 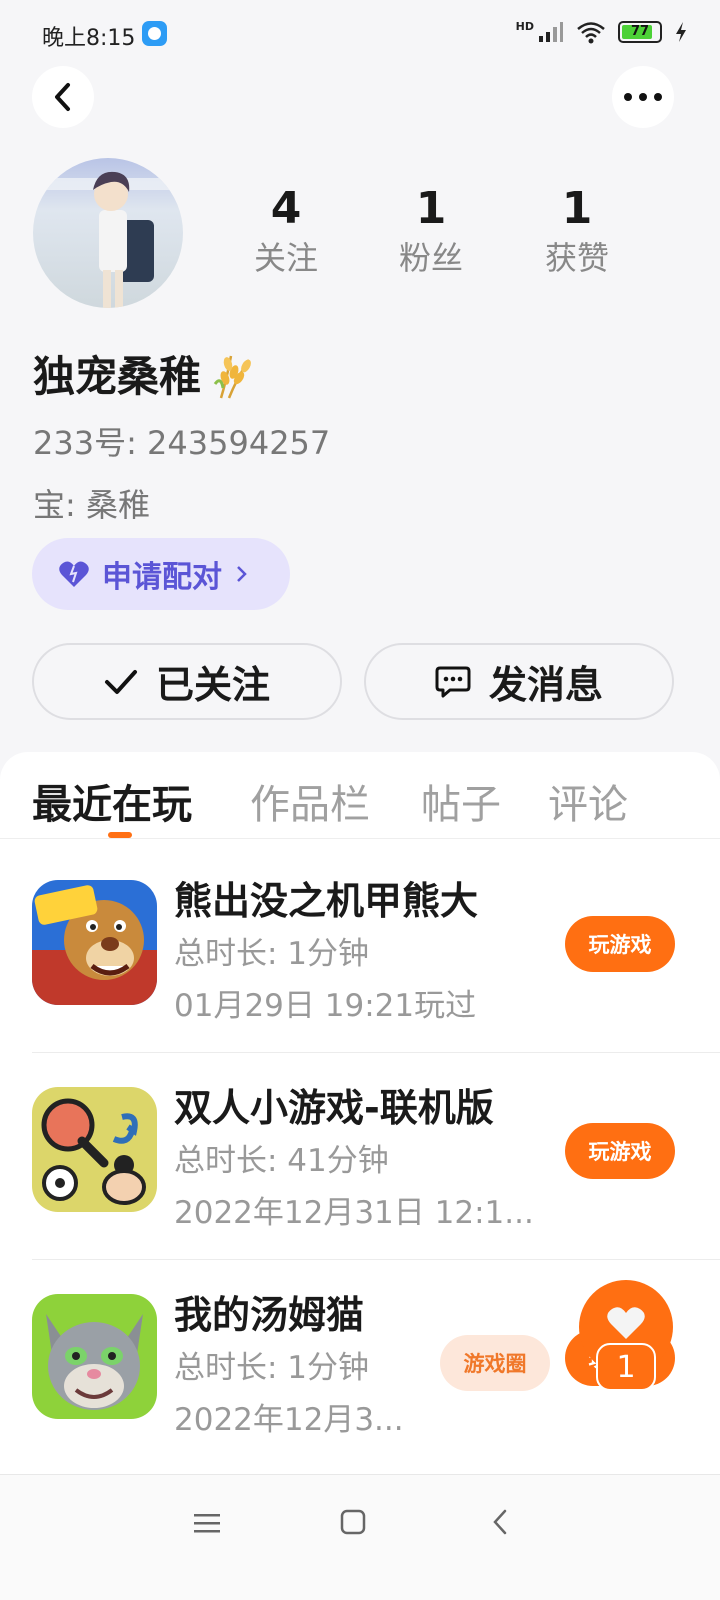 What do you see at coordinates (495, 1363) in the screenshot?
I see `game-circle-button: 游戏圈` at bounding box center [495, 1363].